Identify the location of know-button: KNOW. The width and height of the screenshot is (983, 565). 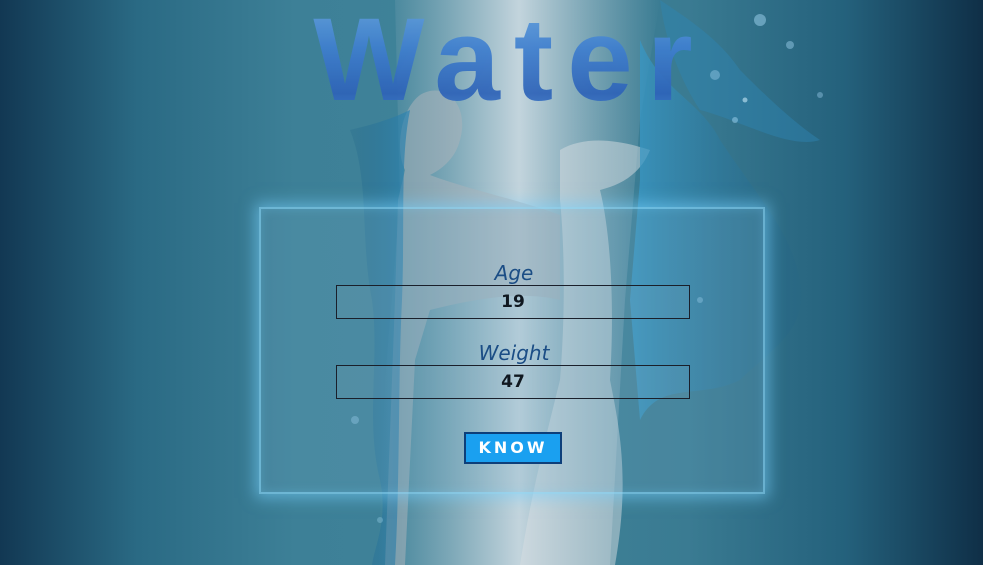
(513, 448).